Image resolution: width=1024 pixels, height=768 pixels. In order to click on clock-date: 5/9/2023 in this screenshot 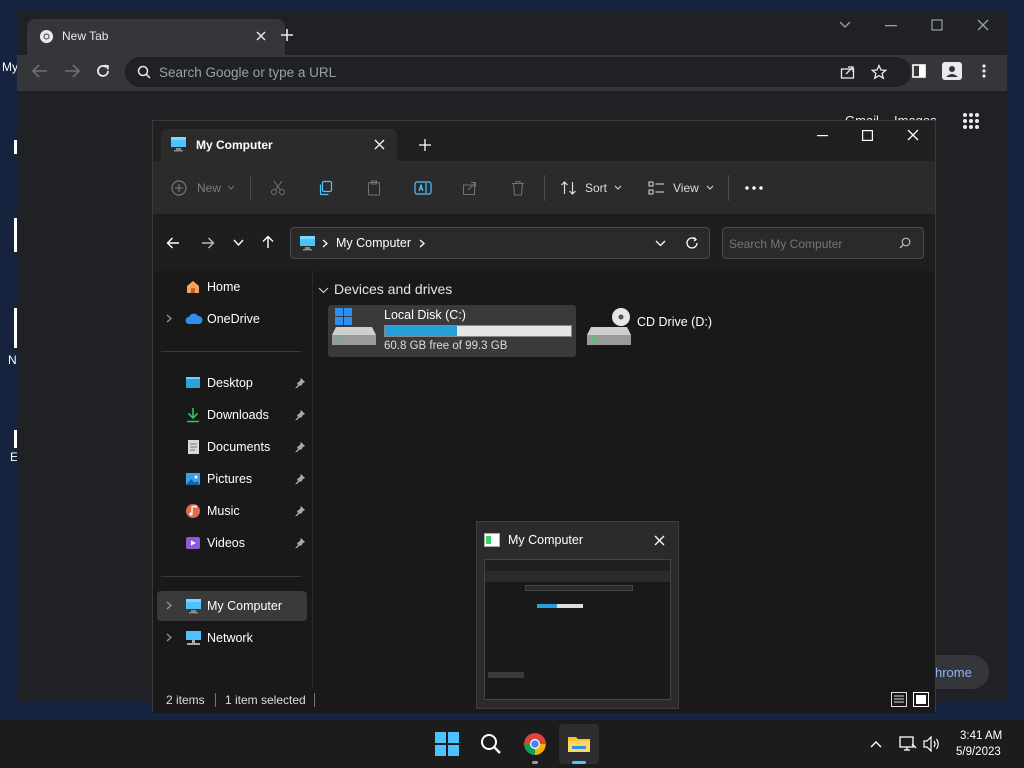, I will do `click(978, 752)`.